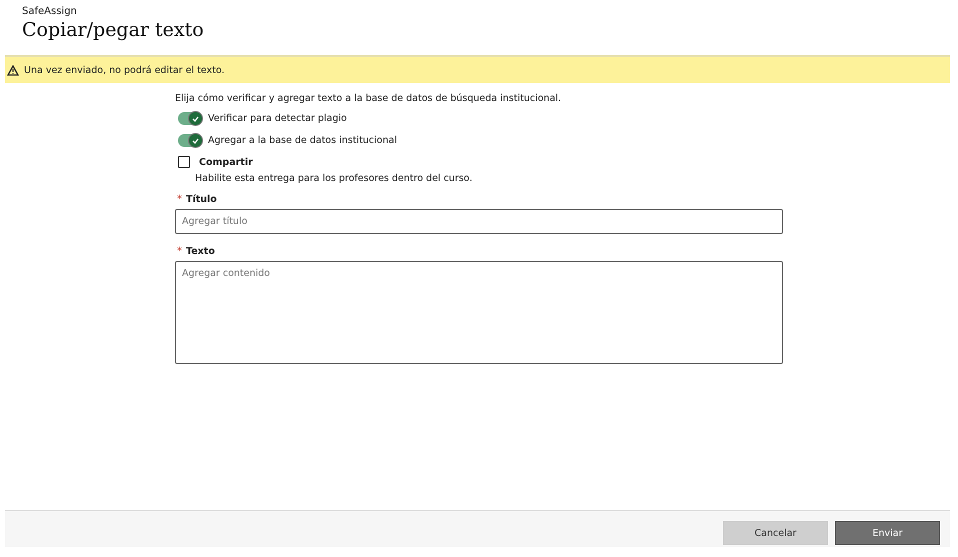  What do you see at coordinates (13, 70) in the screenshot?
I see `warning-icon` at bounding box center [13, 70].